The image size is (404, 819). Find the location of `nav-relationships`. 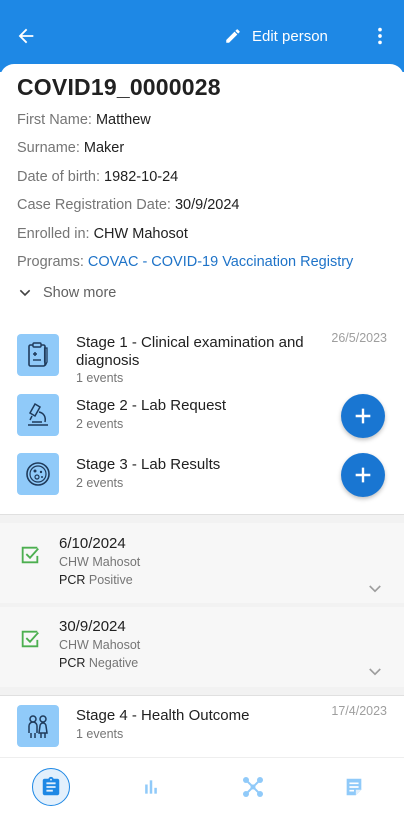

nav-relationships is located at coordinates (253, 787).